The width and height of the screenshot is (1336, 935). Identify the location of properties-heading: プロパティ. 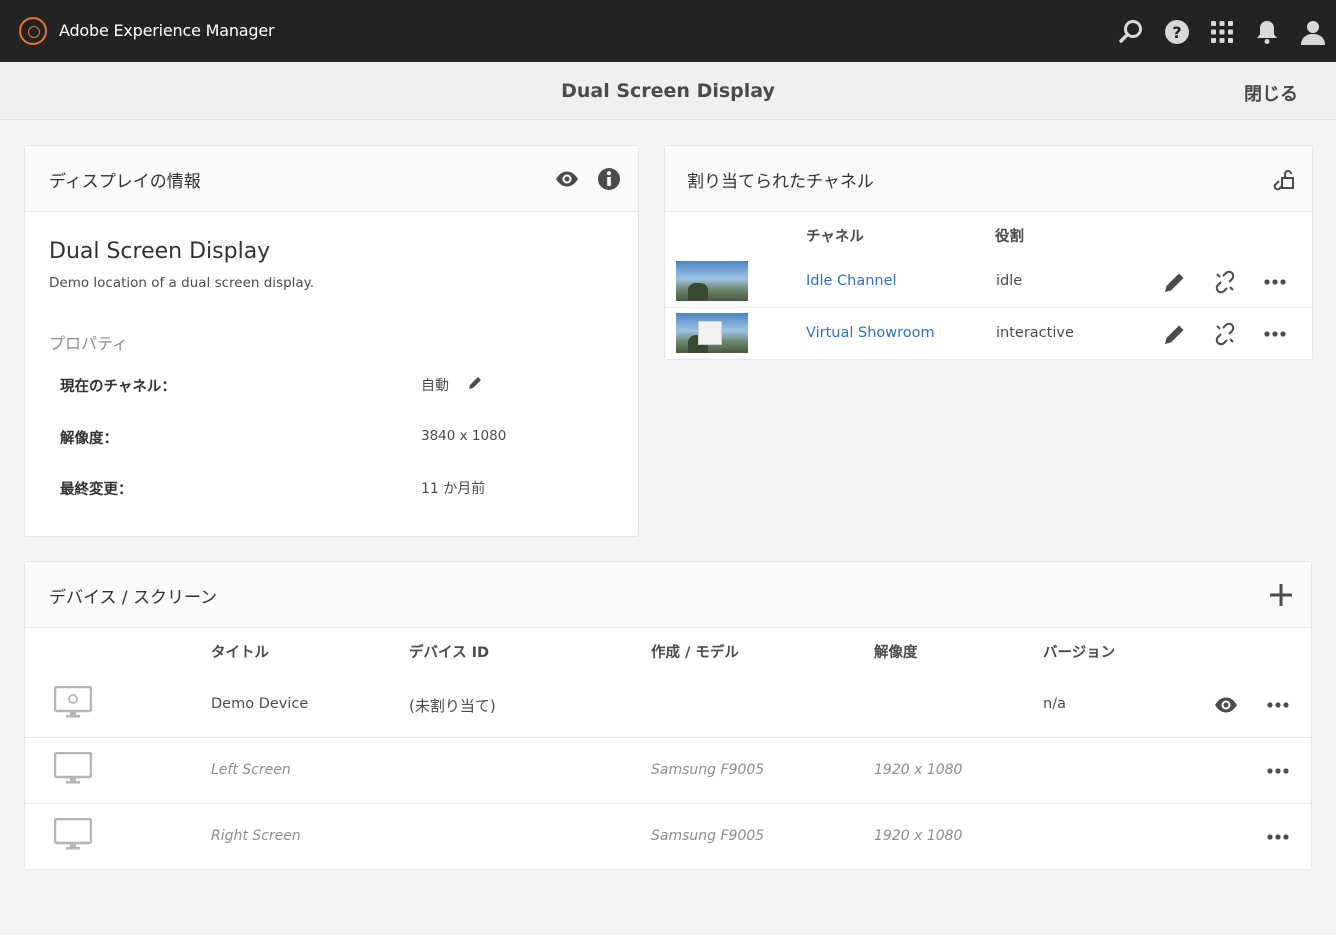
(89, 343).